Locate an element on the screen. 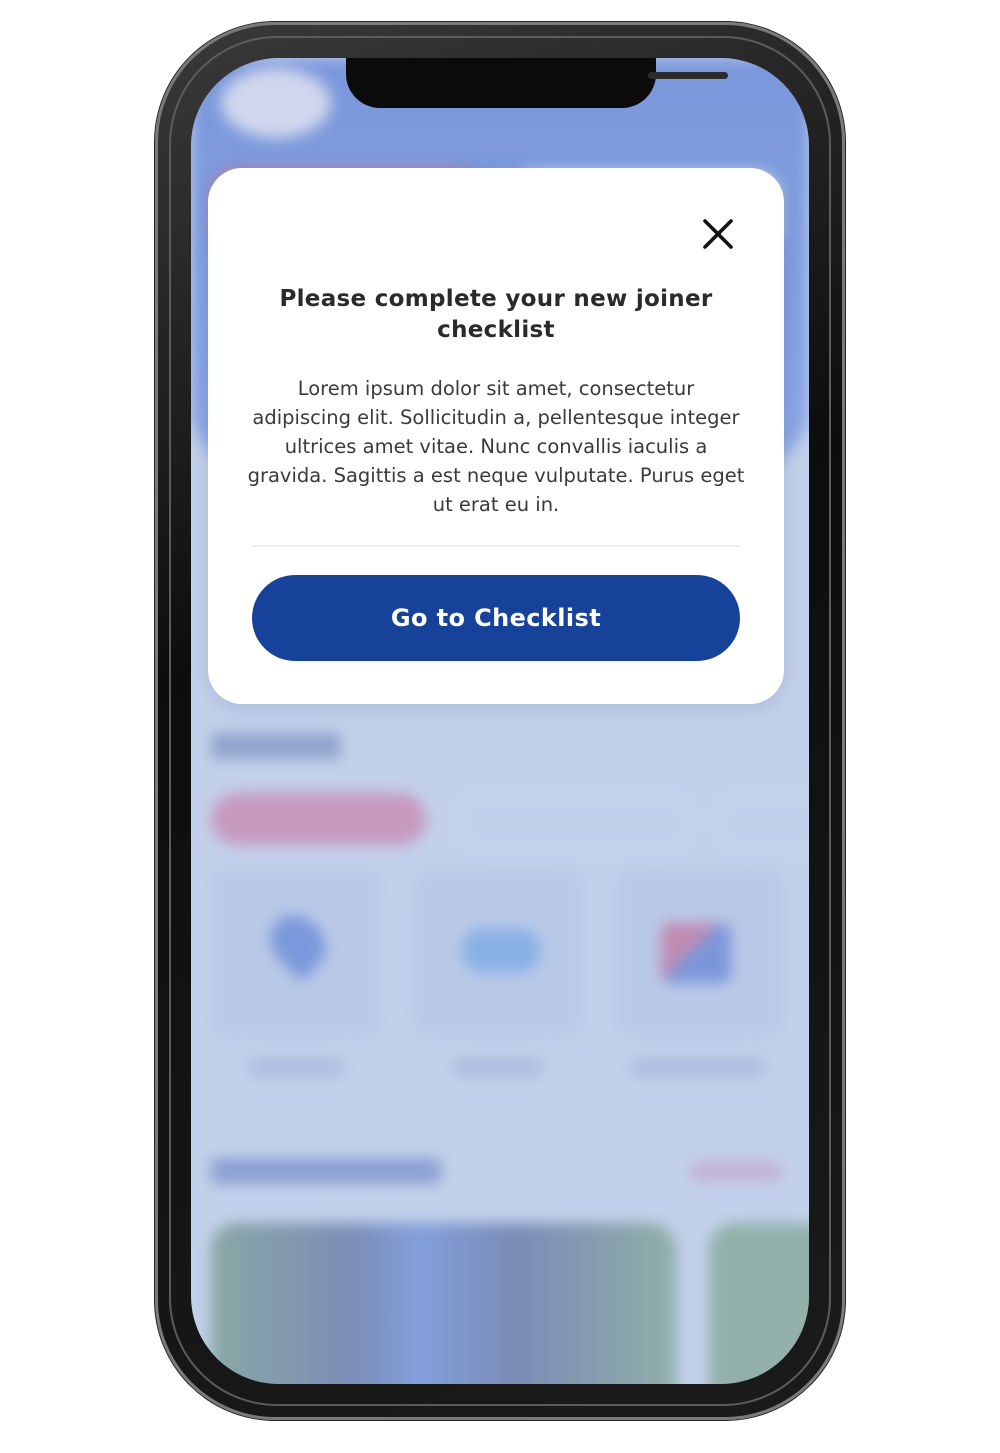 The image size is (1000, 1453). close-icon is located at coordinates (718, 234).